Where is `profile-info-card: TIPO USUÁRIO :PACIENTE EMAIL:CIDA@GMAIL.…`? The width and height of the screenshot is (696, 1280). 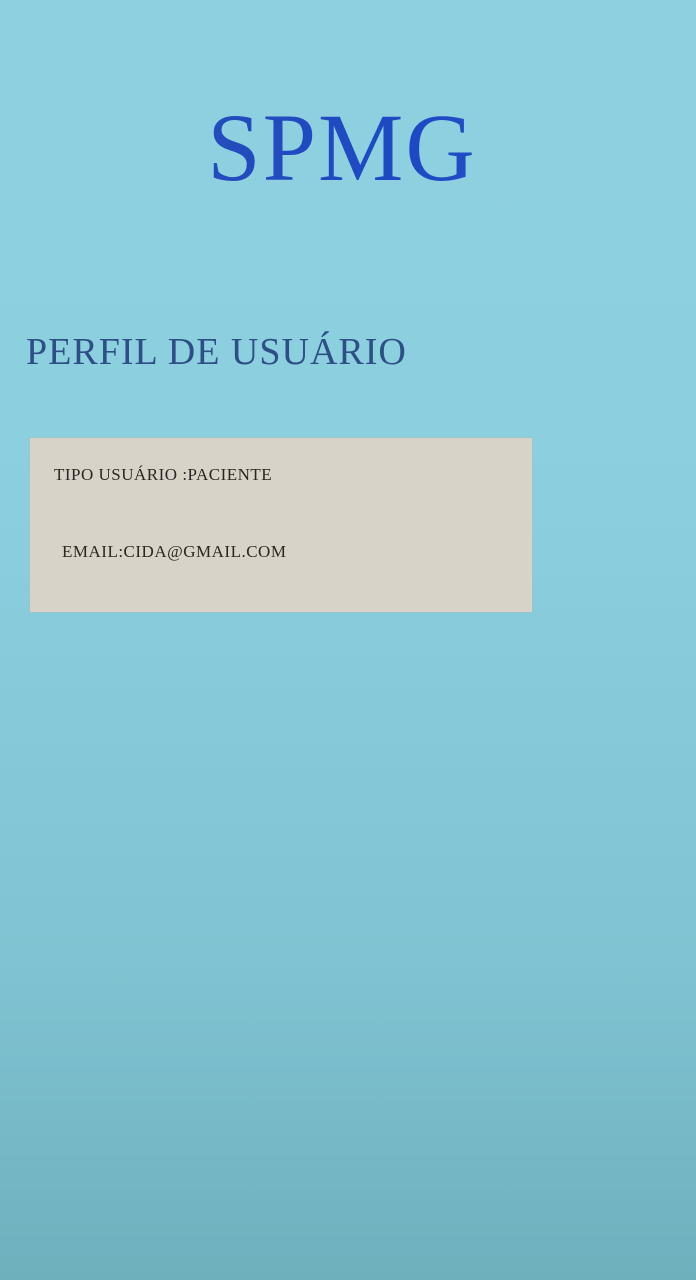 profile-info-card: TIPO USUÁRIO :PACIENTE EMAIL:CIDA@GMAIL.… is located at coordinates (281, 525).